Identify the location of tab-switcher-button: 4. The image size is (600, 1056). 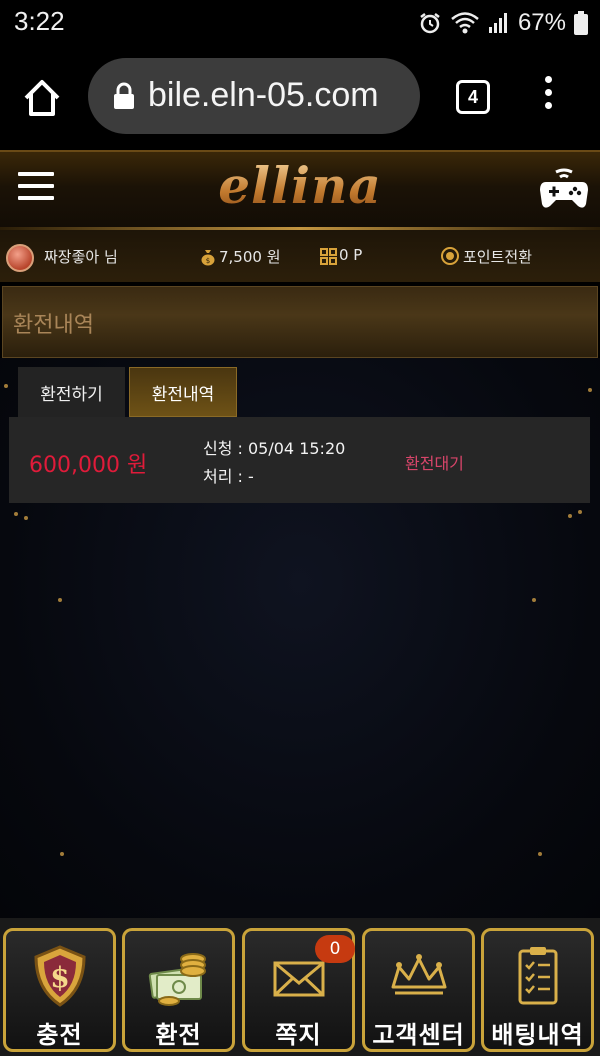
(473, 97).